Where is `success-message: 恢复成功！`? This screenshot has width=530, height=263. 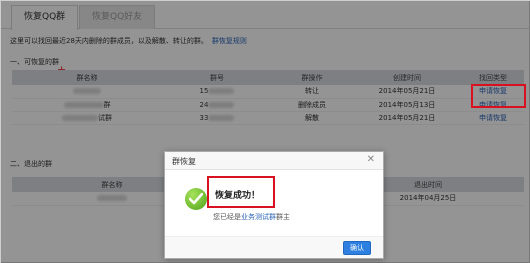 success-message: 恢复成功！ is located at coordinates (238, 196).